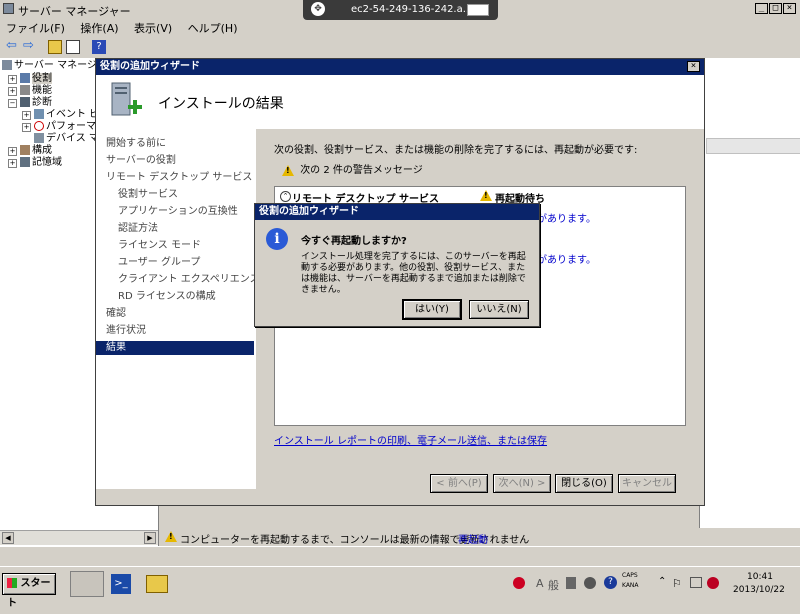 The width and height of the screenshot is (800, 614). I want to click on details-pane, so click(749, 302).